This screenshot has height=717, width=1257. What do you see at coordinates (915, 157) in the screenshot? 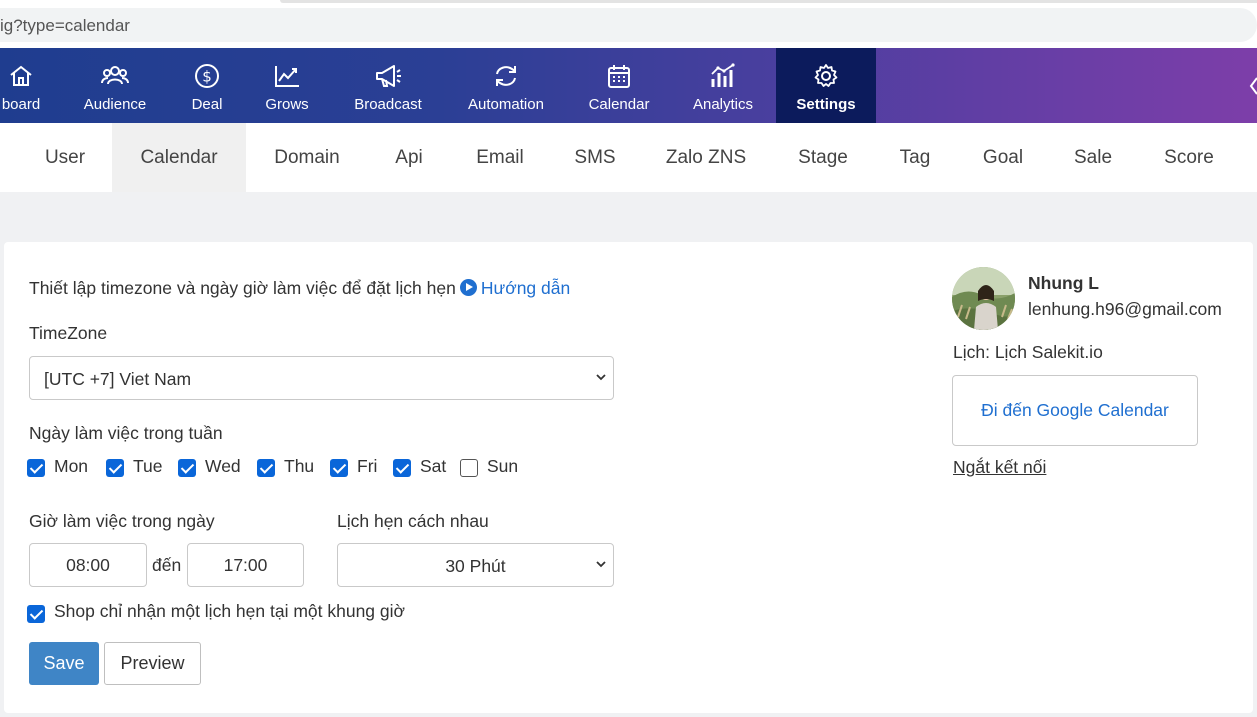
I see `tab-tag: Tag` at bounding box center [915, 157].